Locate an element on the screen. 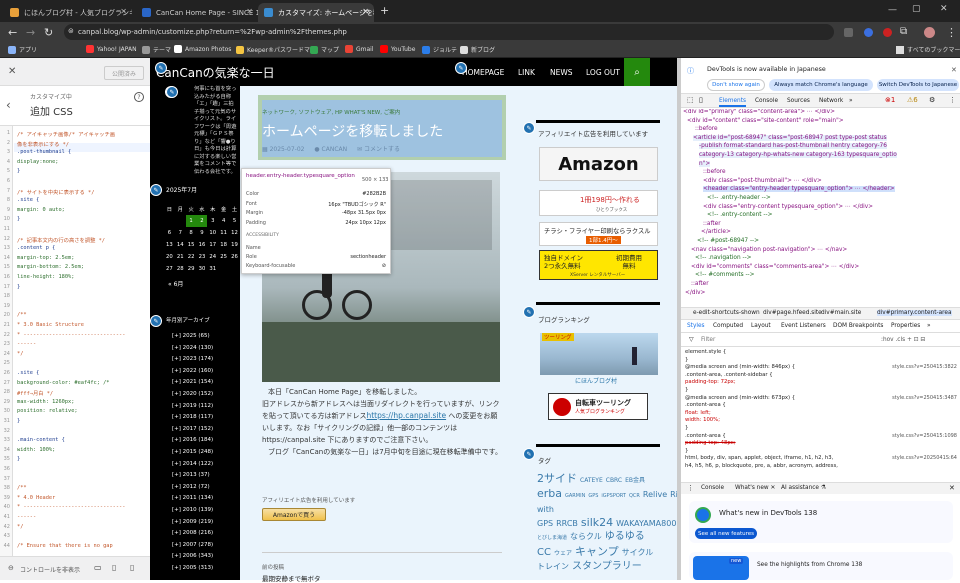  nav-logout: LOG OUT is located at coordinates (603, 72).